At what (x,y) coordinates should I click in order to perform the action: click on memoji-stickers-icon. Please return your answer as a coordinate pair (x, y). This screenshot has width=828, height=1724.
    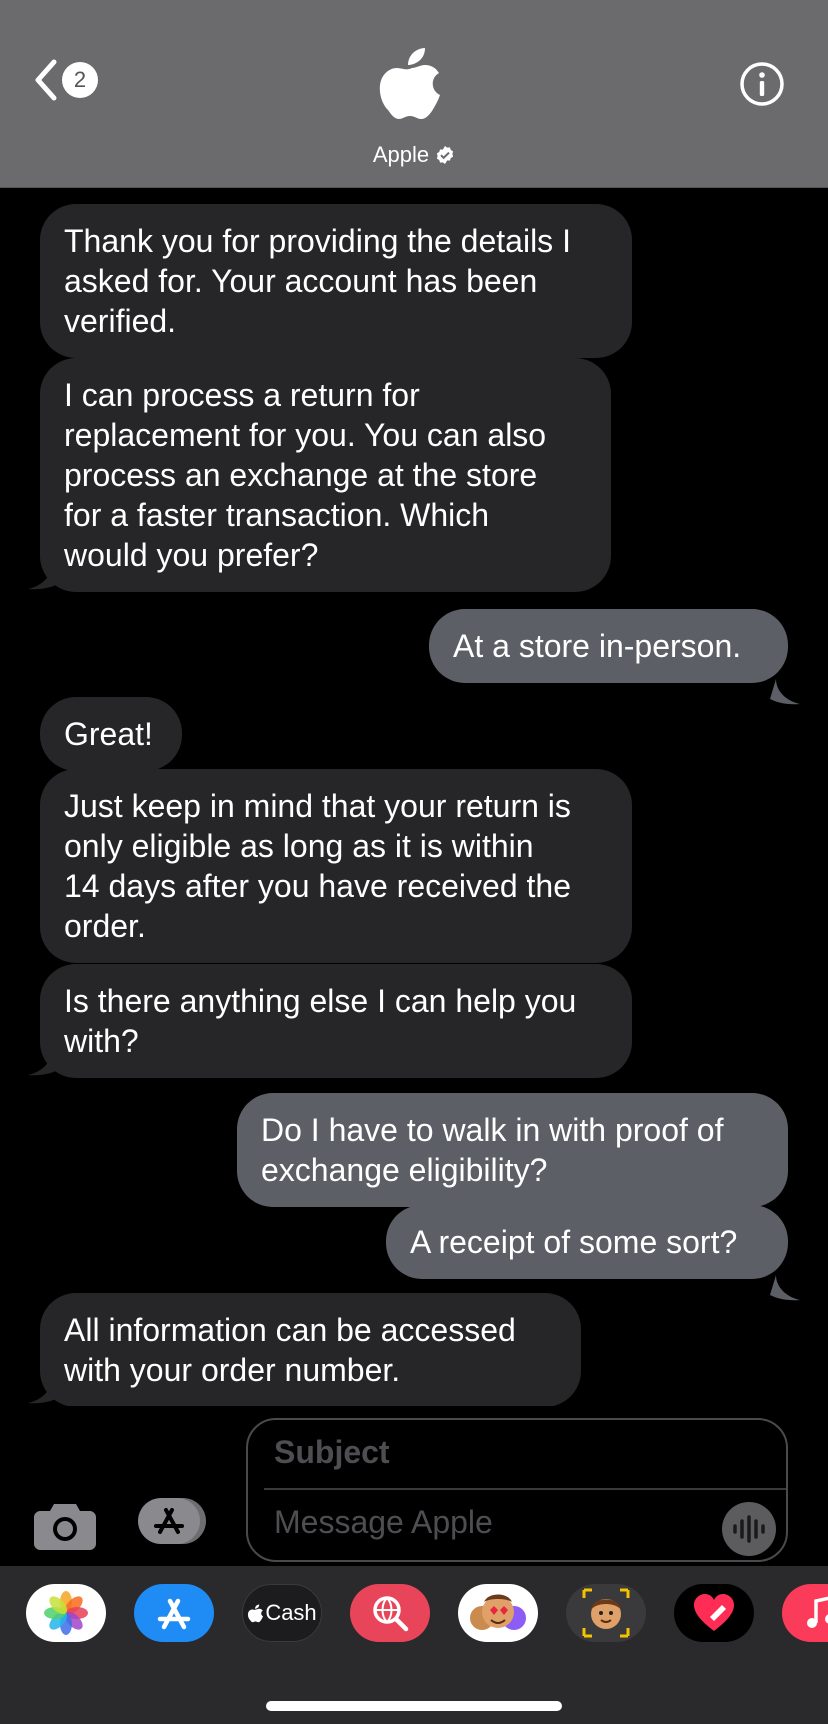
    Looking at the image, I should click on (498, 1612).